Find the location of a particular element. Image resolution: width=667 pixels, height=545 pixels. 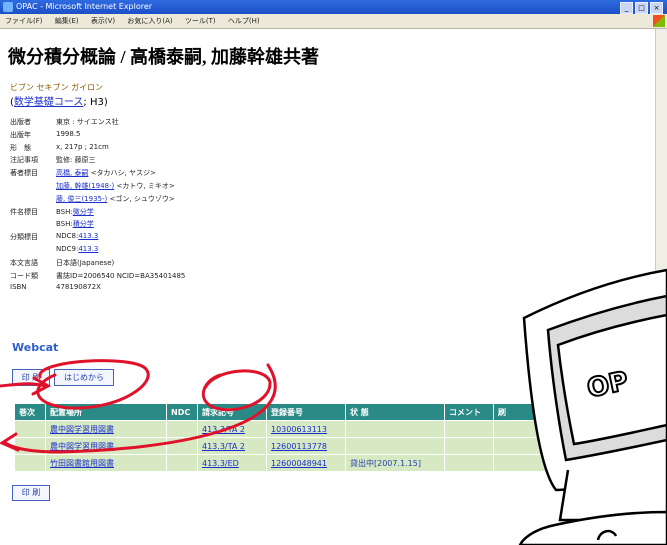

table-cell: 12600113778 is located at coordinates (306, 446).